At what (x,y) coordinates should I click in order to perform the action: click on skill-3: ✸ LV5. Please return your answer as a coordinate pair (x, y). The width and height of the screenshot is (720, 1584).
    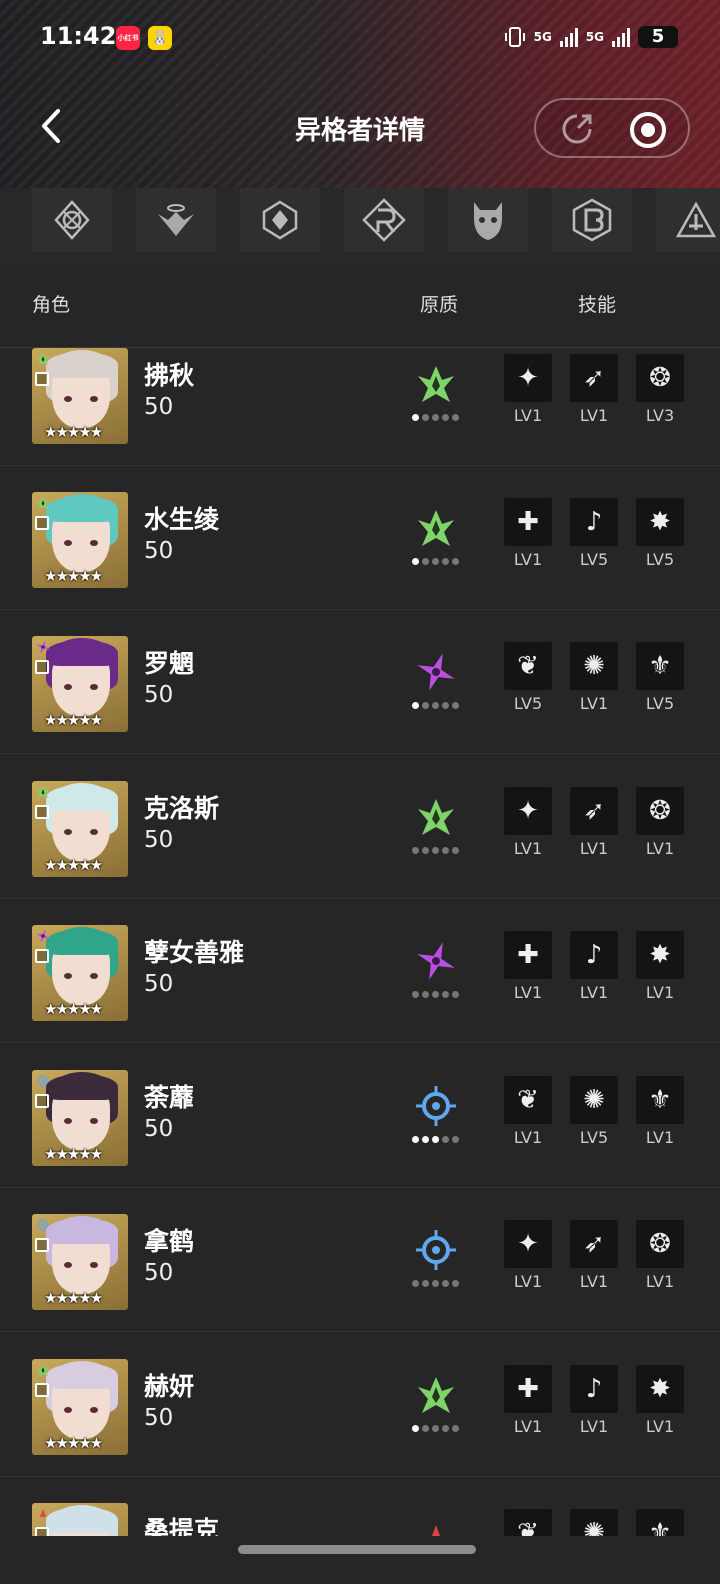
    Looking at the image, I should click on (660, 533).